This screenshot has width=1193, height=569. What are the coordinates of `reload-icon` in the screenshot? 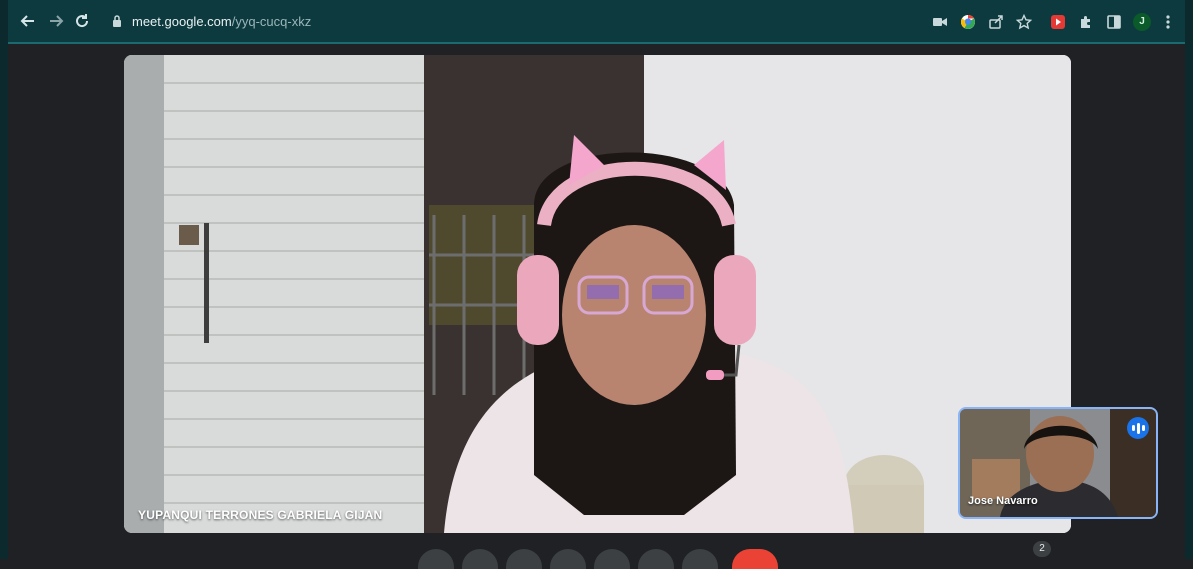 It's located at (82, 21).